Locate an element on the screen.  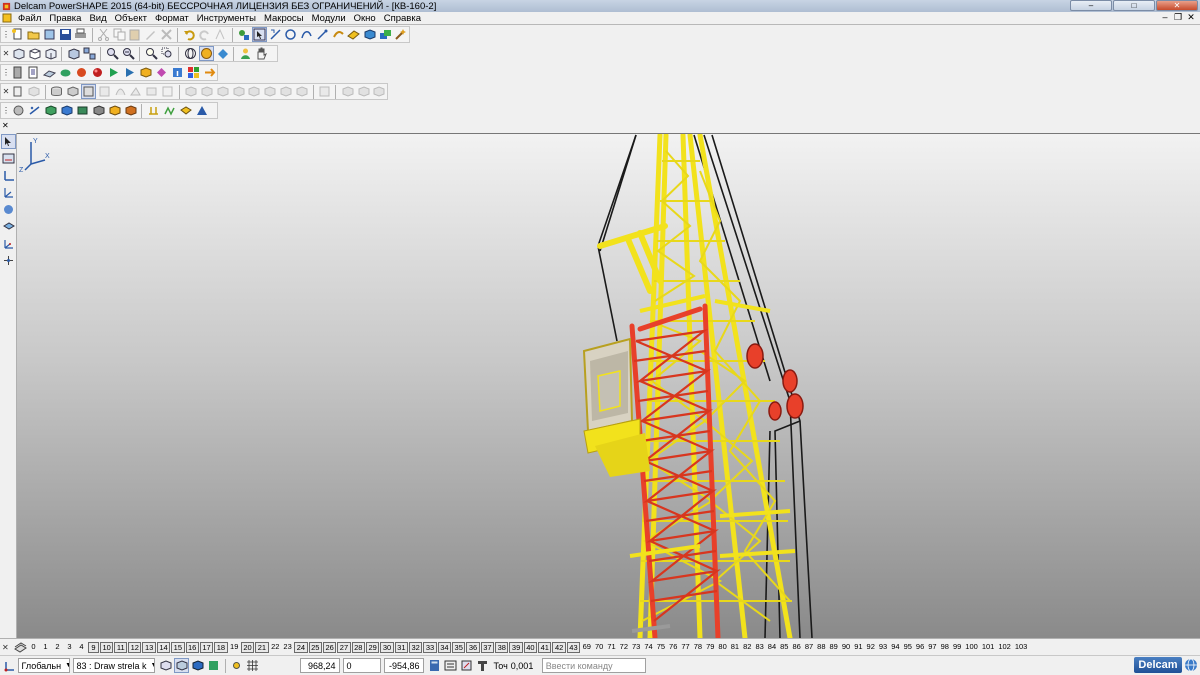
magic-tool-icon is located at coordinates (401, 34).